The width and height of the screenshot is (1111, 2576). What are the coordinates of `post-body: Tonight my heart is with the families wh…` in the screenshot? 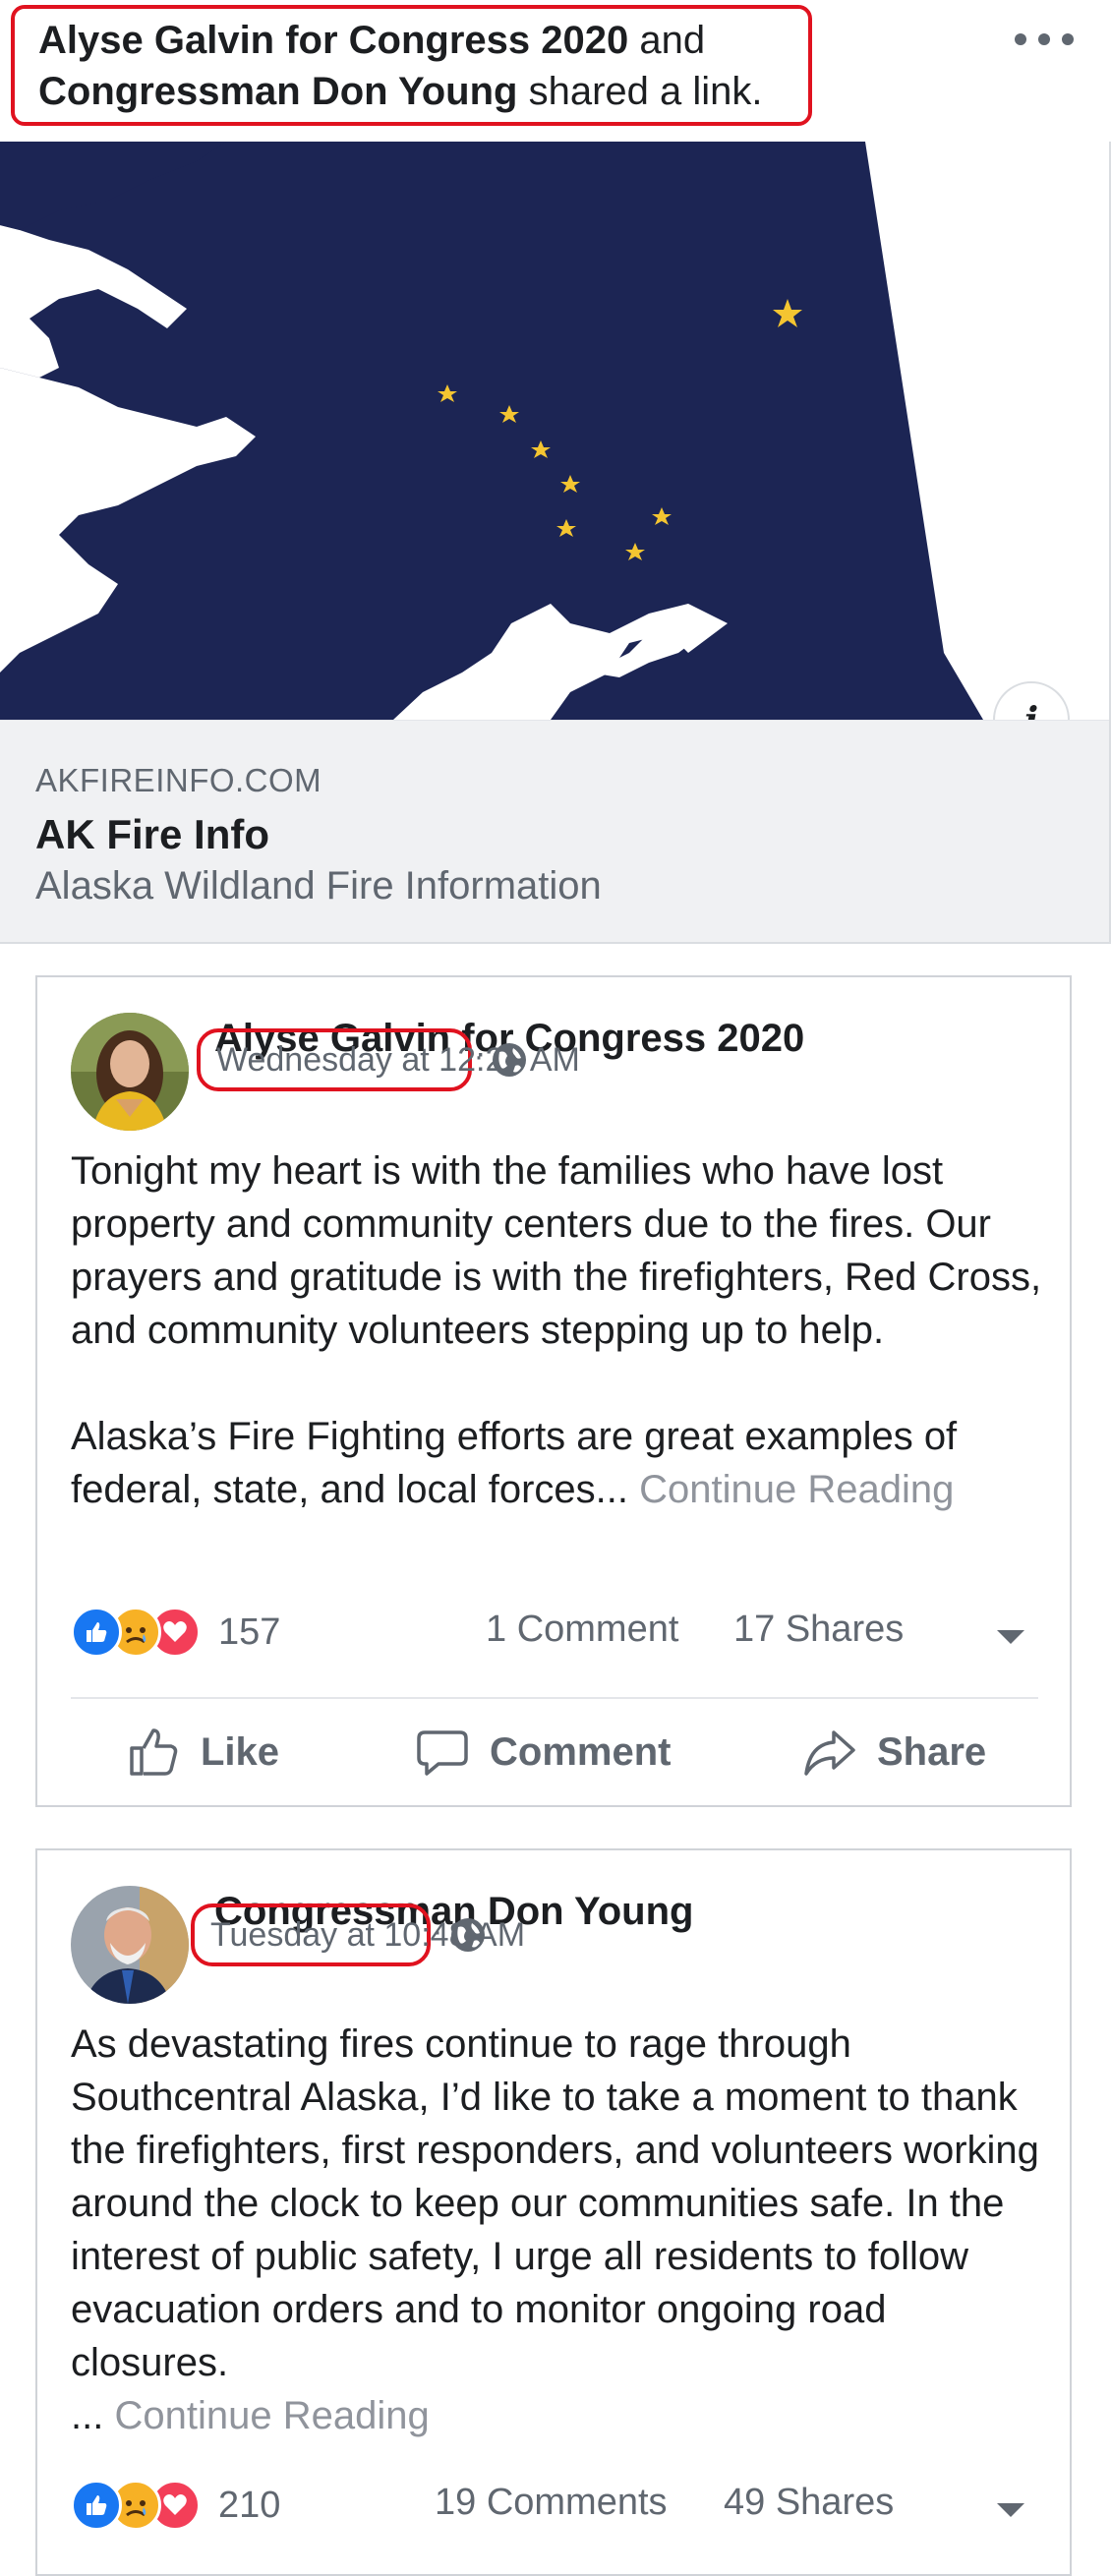 It's located at (562, 1330).